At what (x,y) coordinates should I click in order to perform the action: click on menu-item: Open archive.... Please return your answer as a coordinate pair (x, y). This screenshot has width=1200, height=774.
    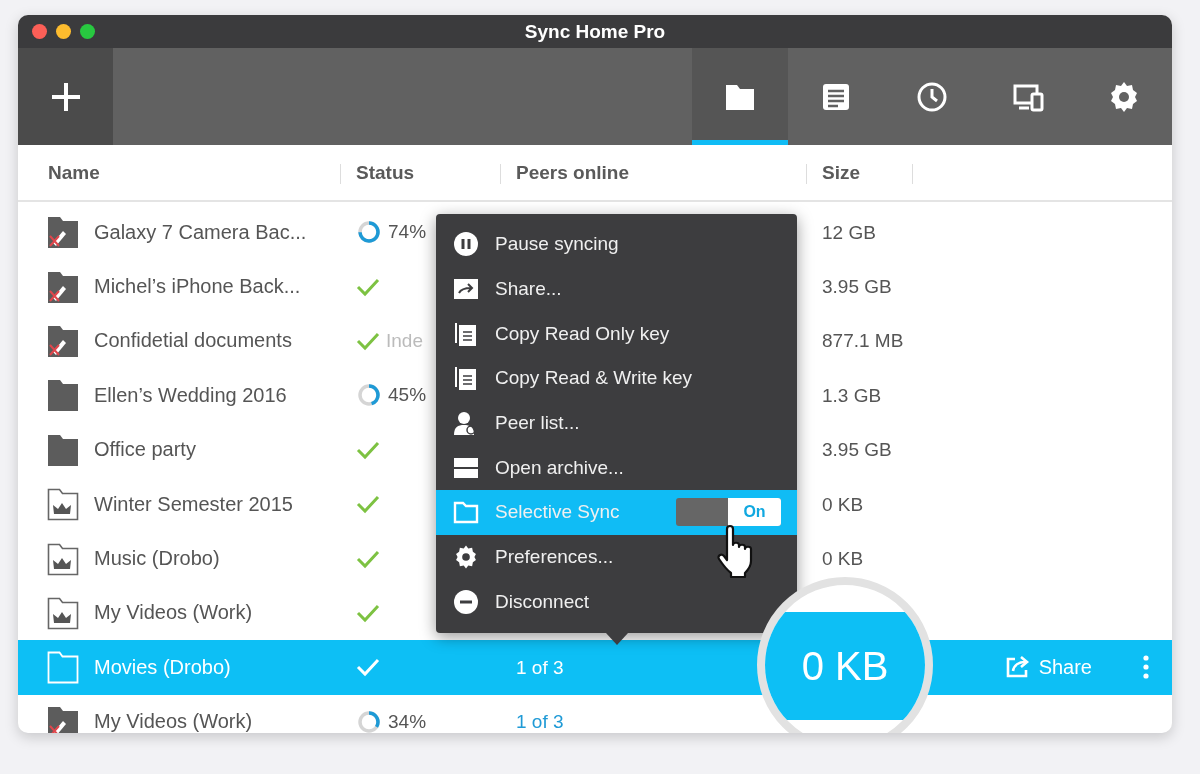
    Looking at the image, I should click on (536, 468).